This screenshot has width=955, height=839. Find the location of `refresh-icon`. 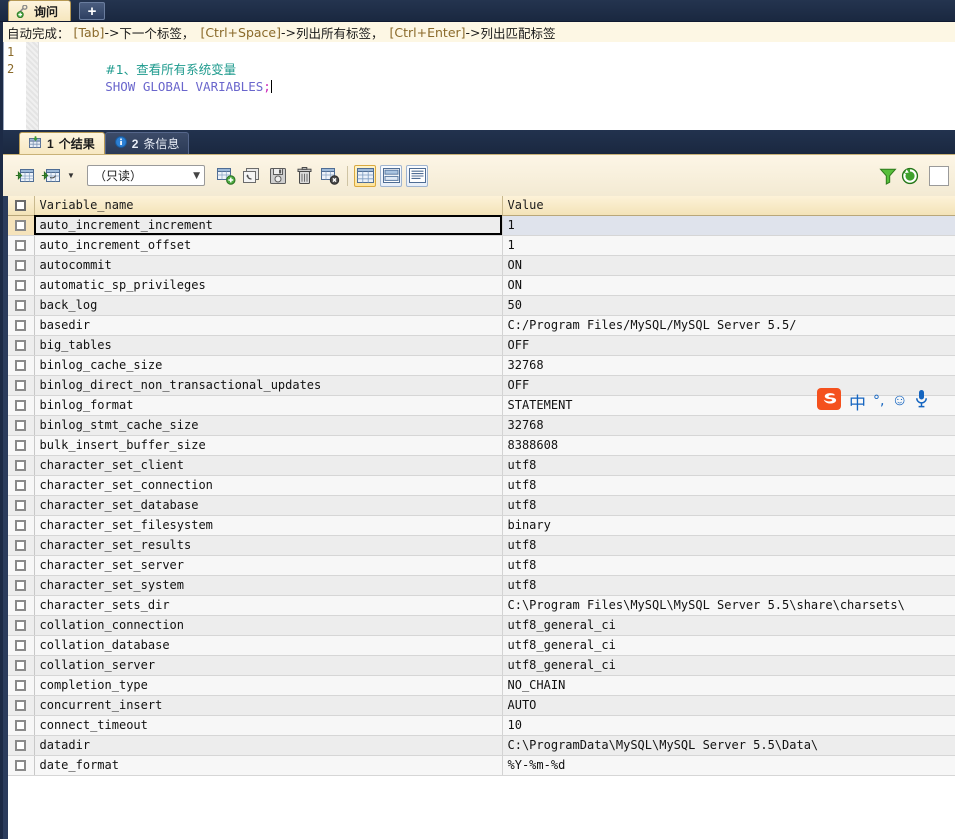

refresh-icon is located at coordinates (910, 176).